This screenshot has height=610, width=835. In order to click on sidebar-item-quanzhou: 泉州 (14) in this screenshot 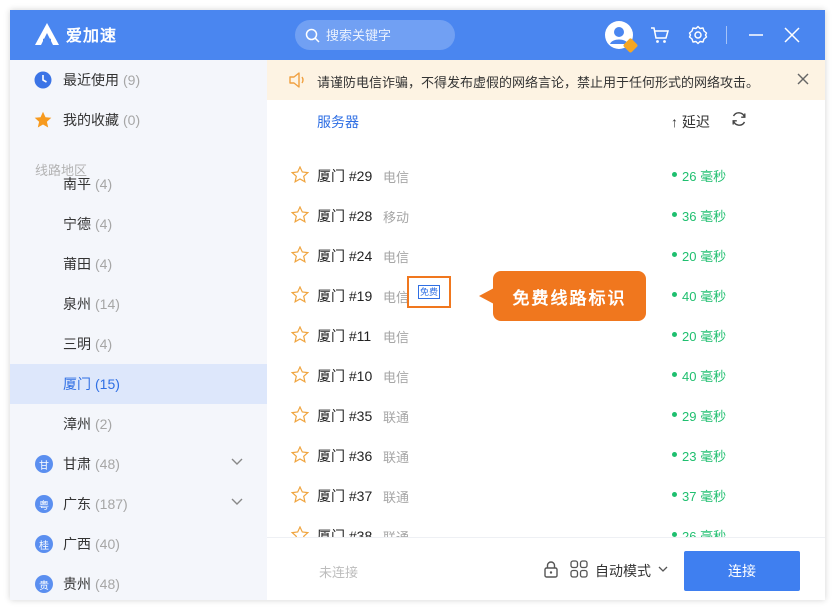, I will do `click(138, 304)`.